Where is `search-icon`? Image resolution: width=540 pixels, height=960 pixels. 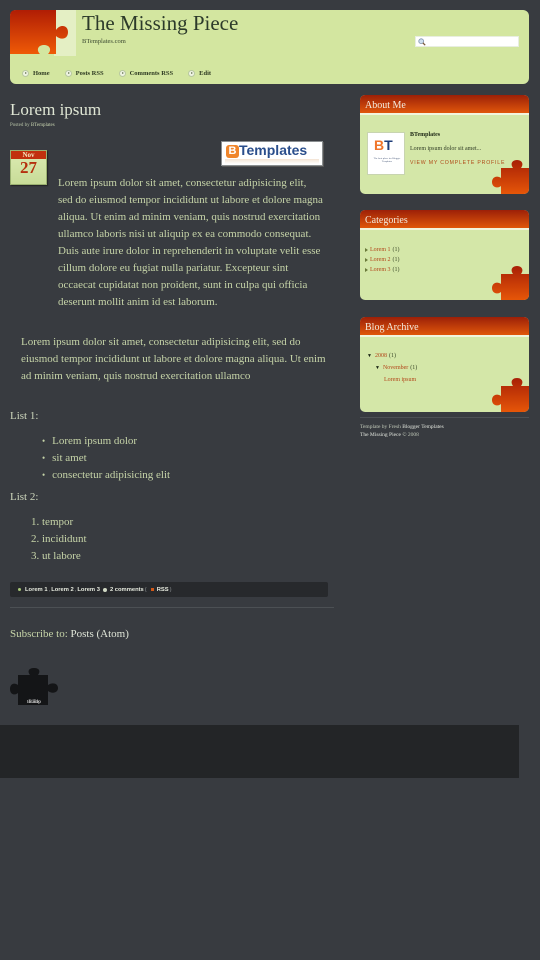
search-icon is located at coordinates (422, 42).